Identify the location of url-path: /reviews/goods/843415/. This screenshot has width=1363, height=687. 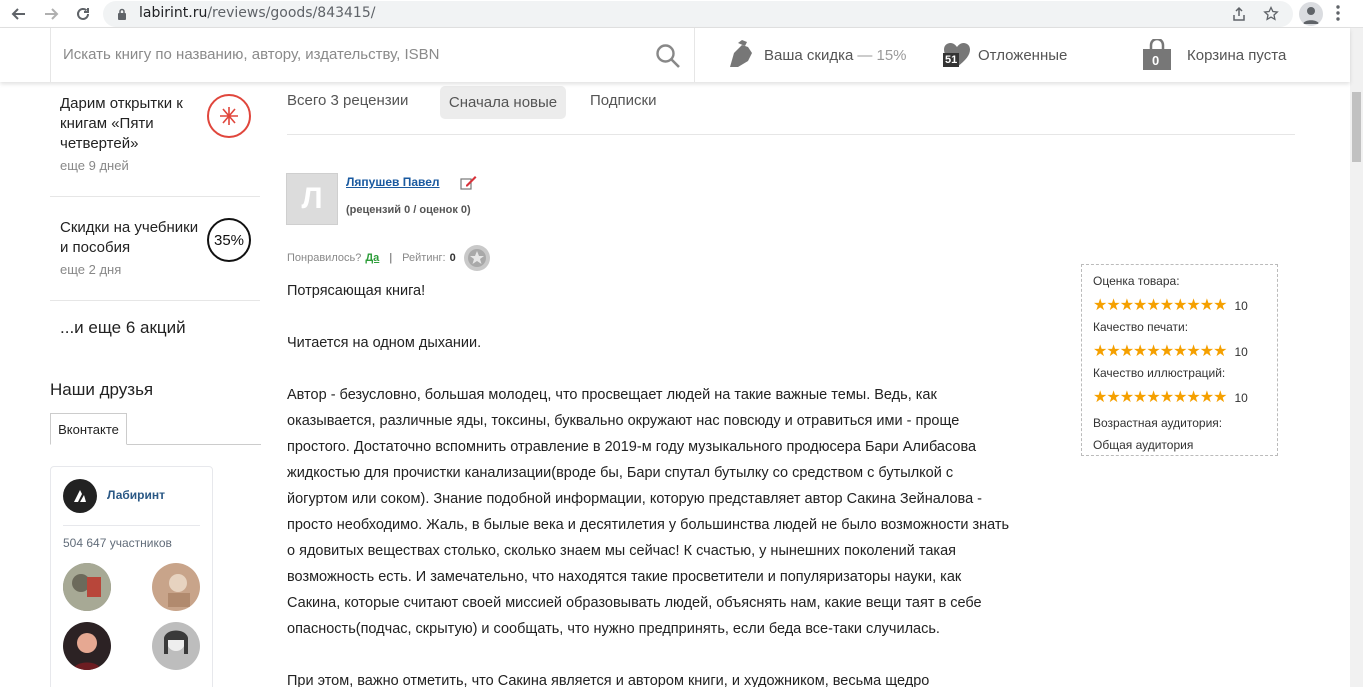
(291, 13).